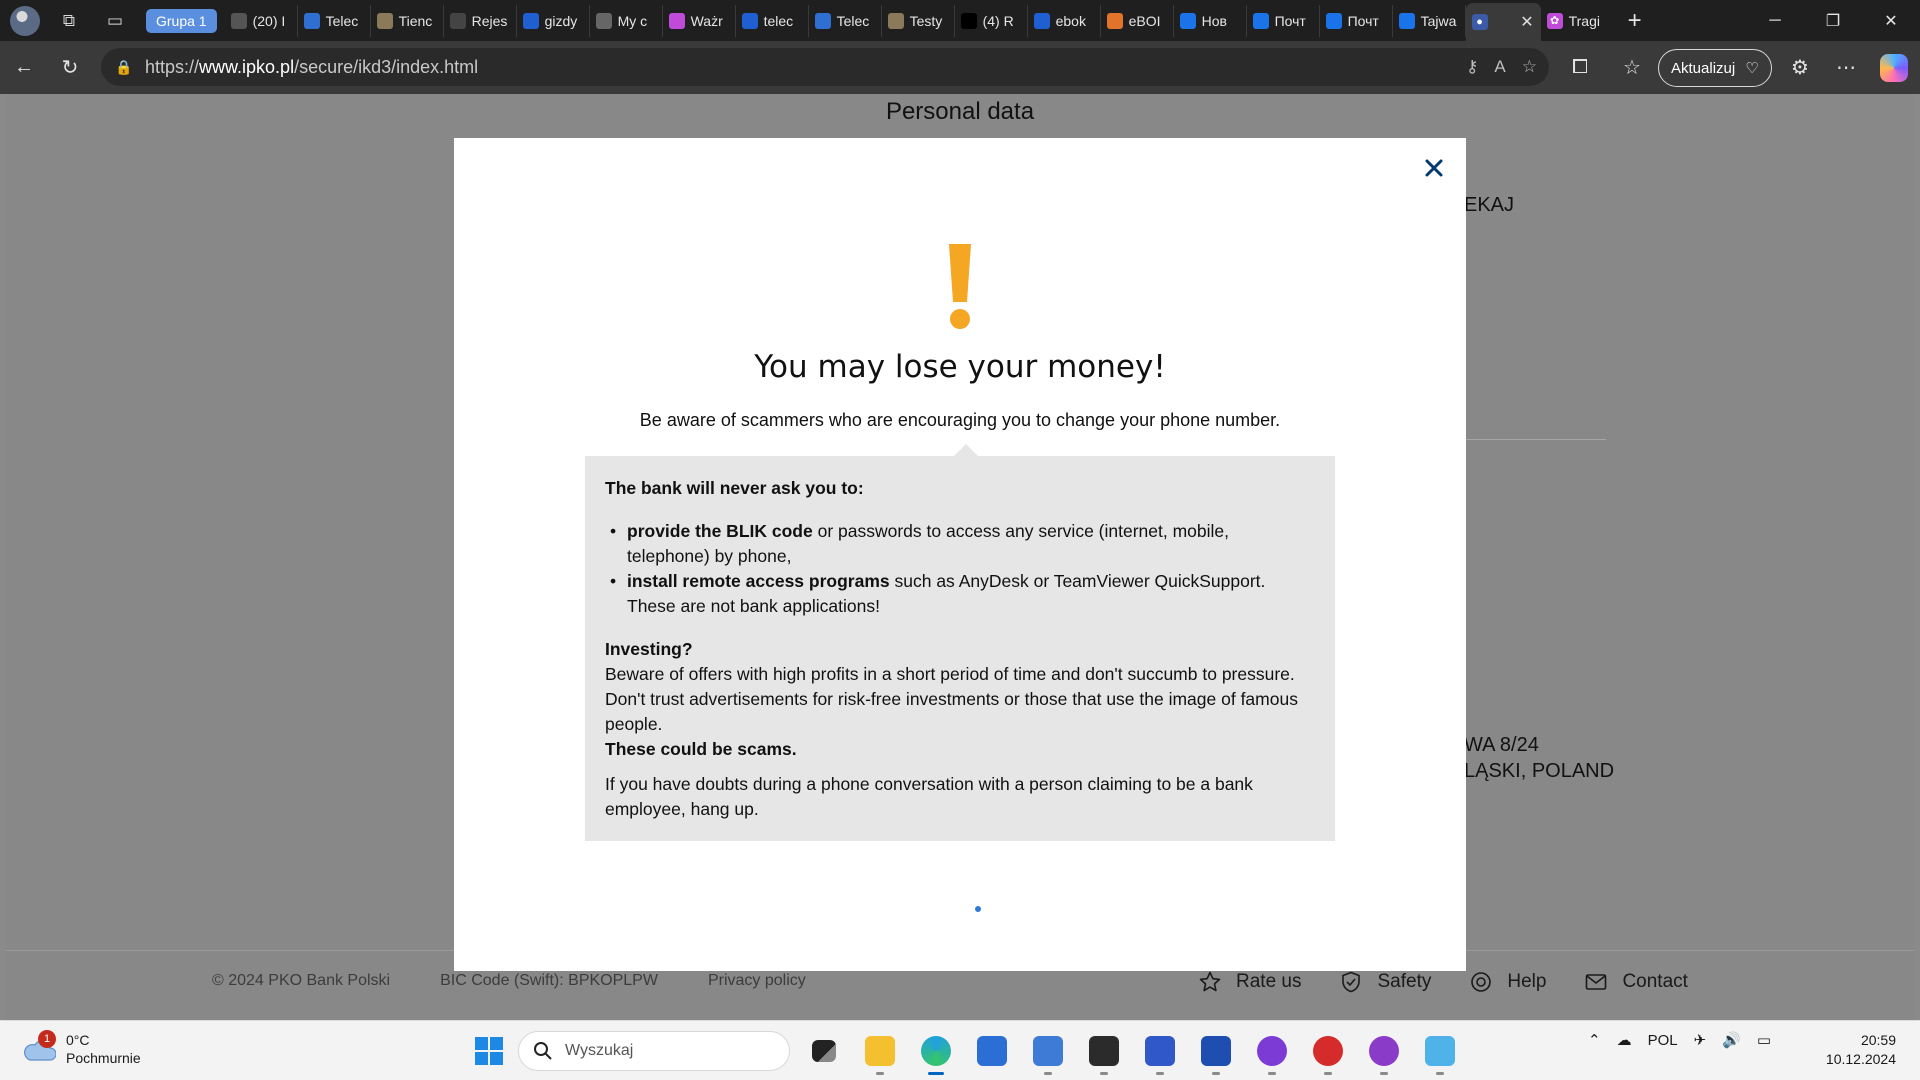  Describe the element at coordinates (757, 981) in the screenshot. I see `privacy-policy-link: Privacy policy` at that location.